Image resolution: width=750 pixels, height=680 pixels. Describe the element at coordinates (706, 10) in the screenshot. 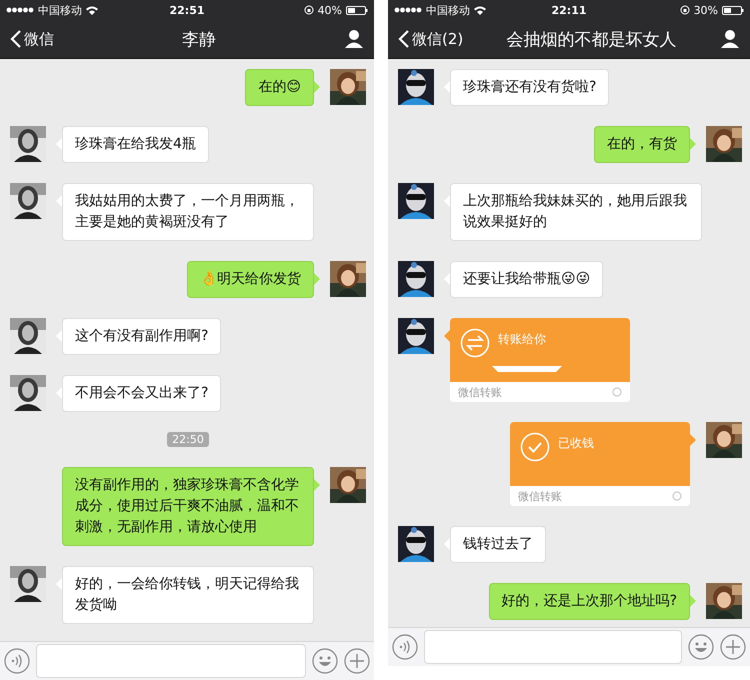

I see `battery-percent: 30%` at that location.